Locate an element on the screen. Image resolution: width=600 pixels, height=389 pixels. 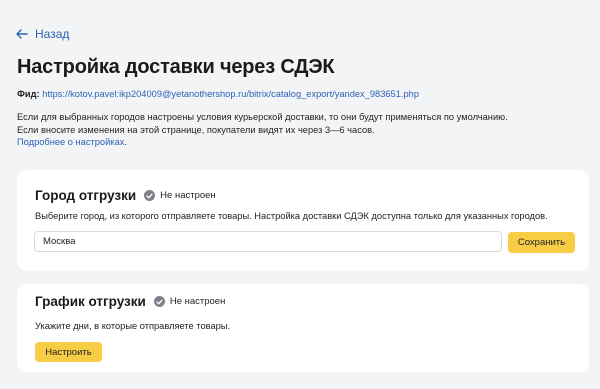
feed-label: Фид: is located at coordinates (28, 94).